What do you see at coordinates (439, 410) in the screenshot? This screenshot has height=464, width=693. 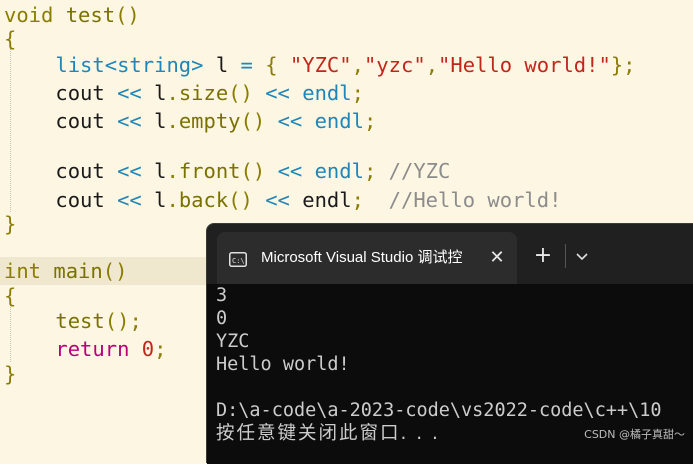 I see `output-line: D:\a-code\a-2023-code\vs2022-code\c++\10` at bounding box center [439, 410].